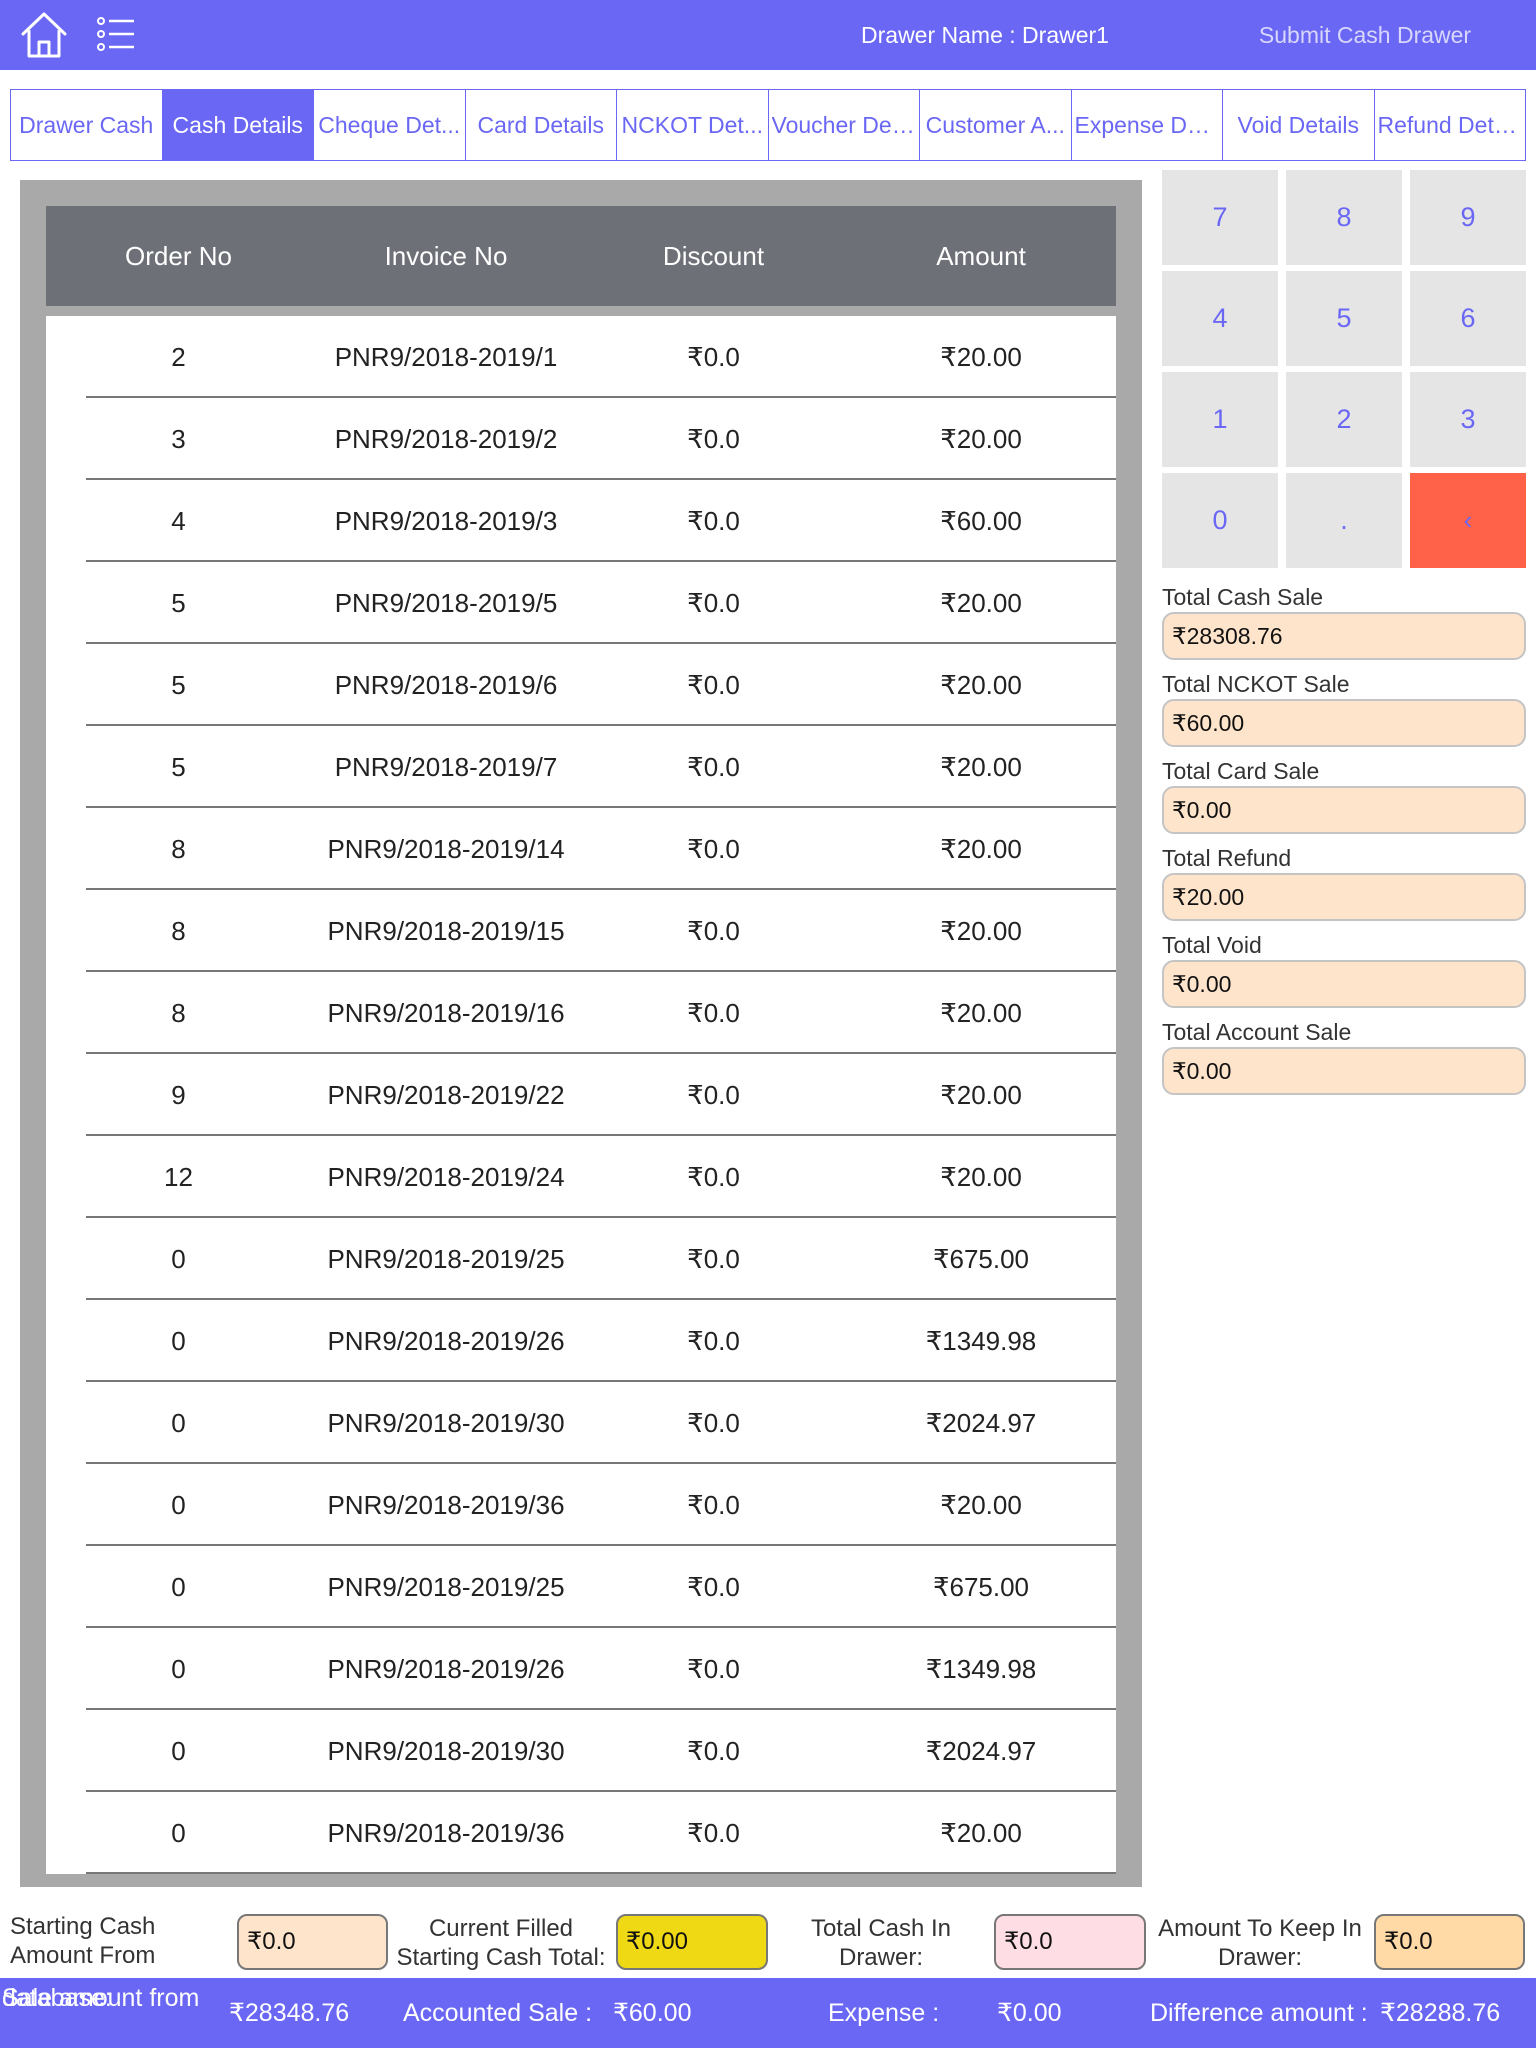 The image size is (1536, 2048). I want to click on total-cash-in-drawer-input: ₹0.0, so click(1070, 1942).